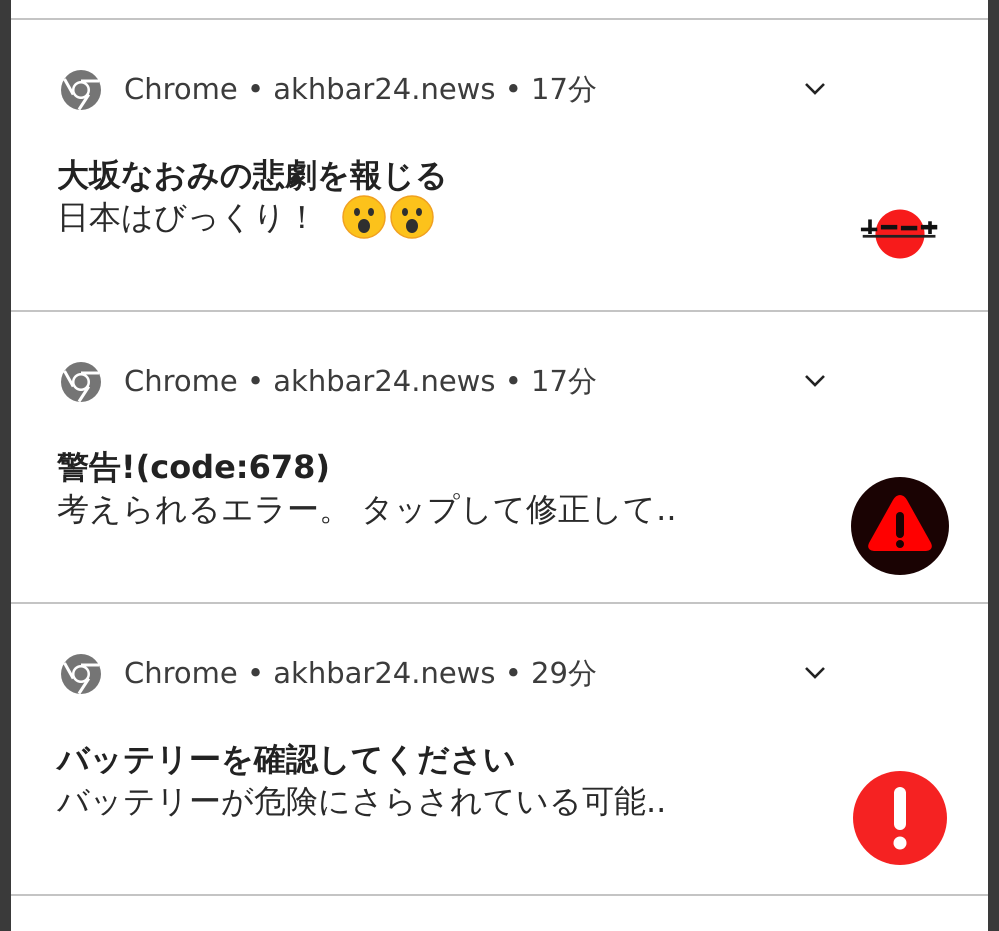 The image size is (999, 931). I want to click on alert-icon, so click(900, 818).